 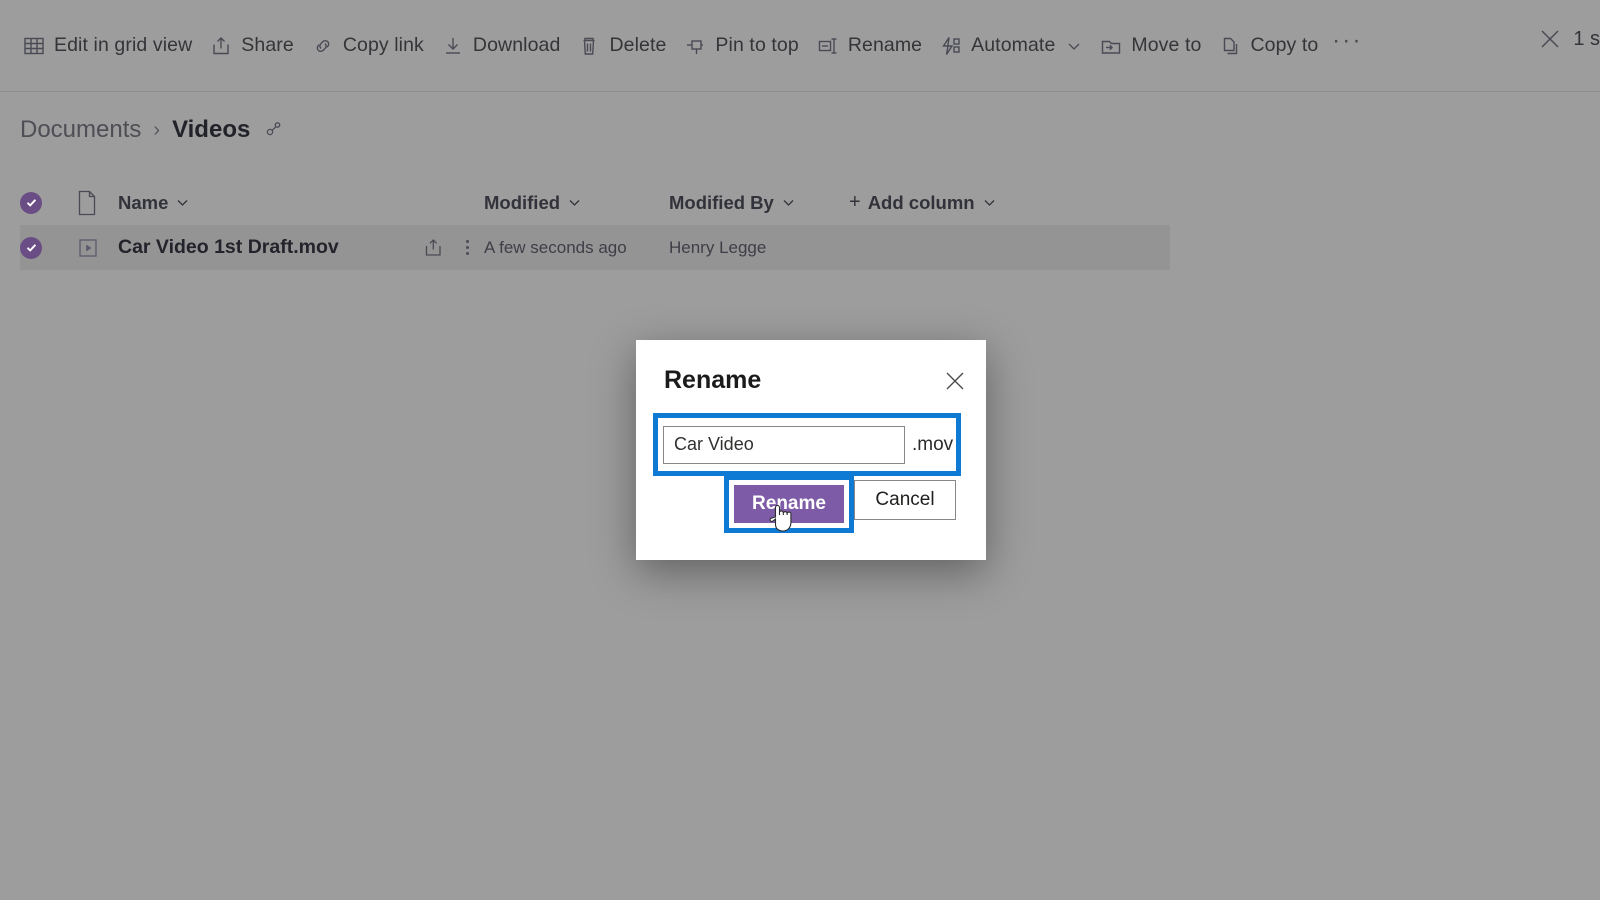 I want to click on command-overflow-button: ···, so click(x=1347, y=46).